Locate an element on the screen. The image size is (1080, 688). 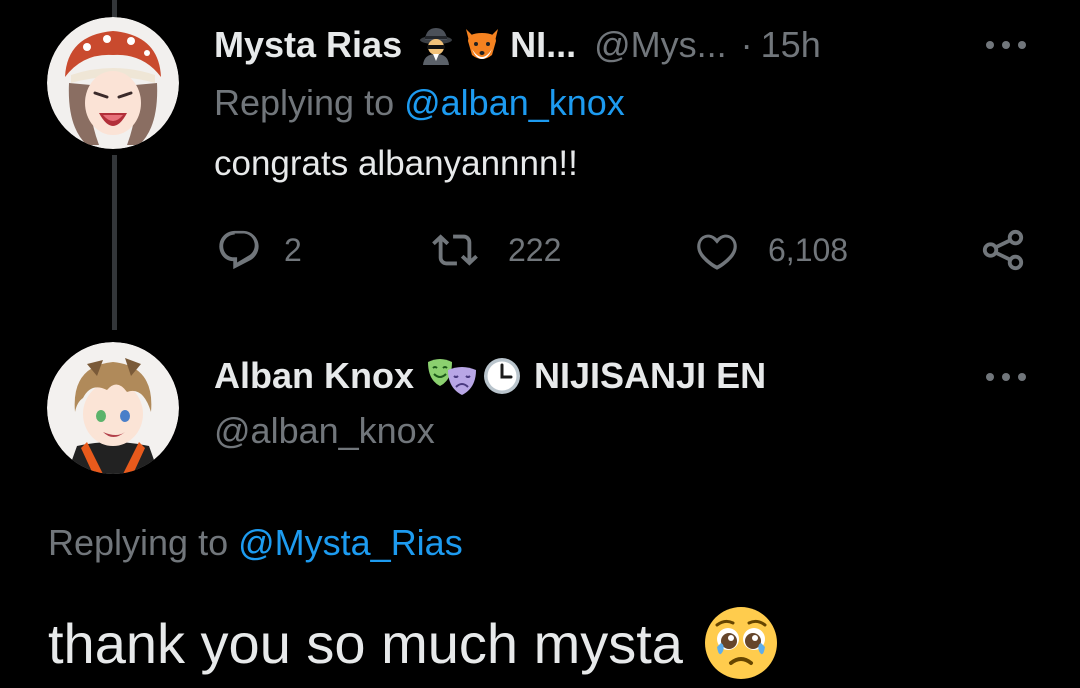
handle: @alban_knox is located at coordinates (324, 431).